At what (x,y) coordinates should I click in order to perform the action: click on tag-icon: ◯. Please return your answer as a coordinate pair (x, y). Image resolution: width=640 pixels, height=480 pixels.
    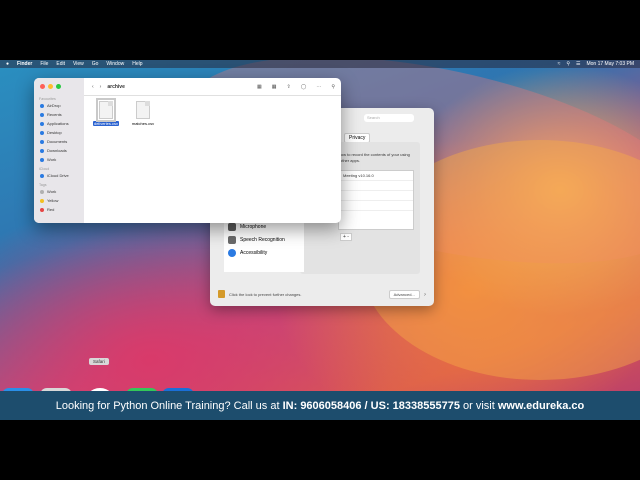
    Looking at the image, I should click on (304, 87).